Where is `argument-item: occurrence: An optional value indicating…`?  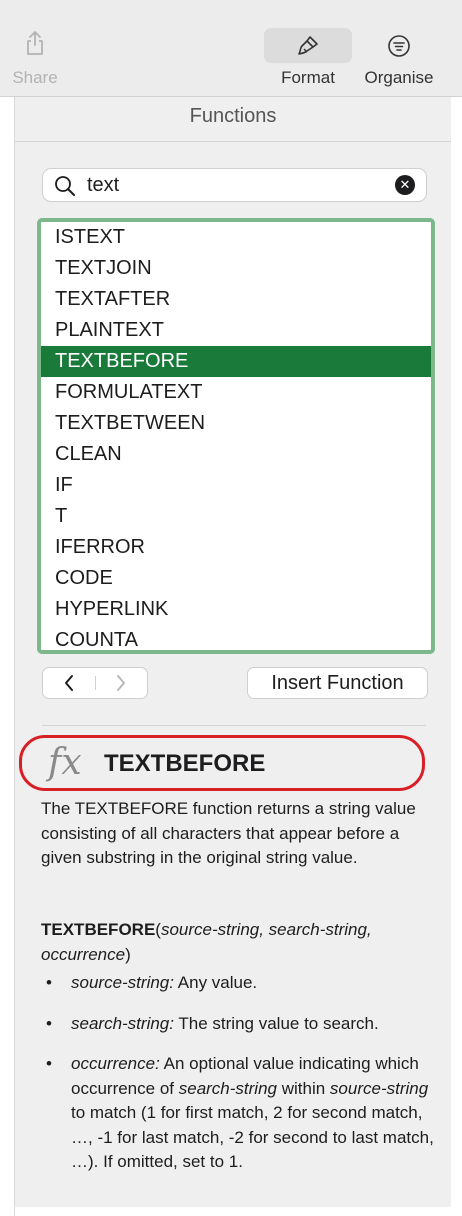
argument-item: occurrence: An optional value indicating… is located at coordinates (238, 1113).